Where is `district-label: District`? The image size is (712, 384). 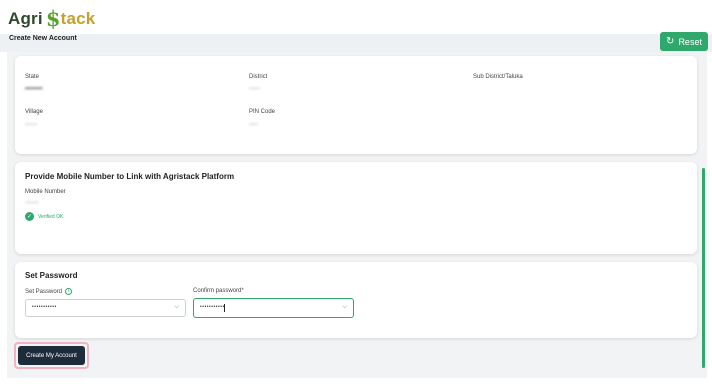
district-label: District is located at coordinates (258, 77).